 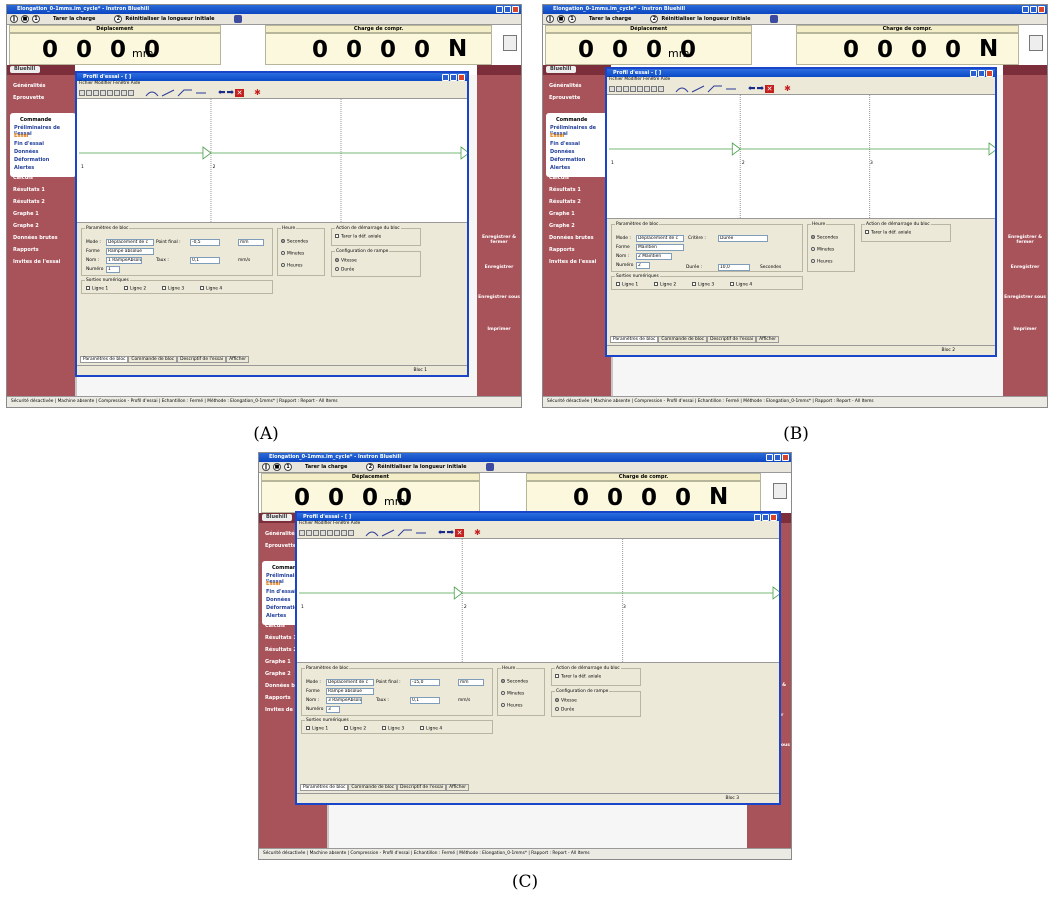 What do you see at coordinates (499, 240) in the screenshot?
I see `save-close-button: Enregistrer & fermer` at bounding box center [499, 240].